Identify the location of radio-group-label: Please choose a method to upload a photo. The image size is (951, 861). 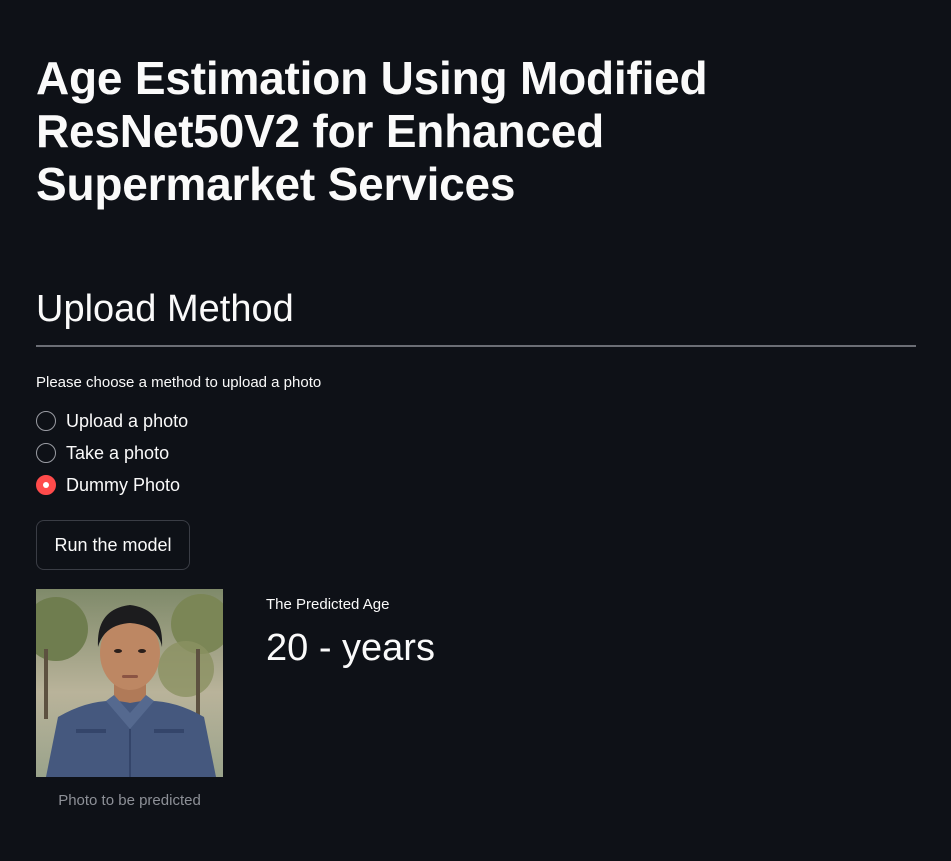
(179, 382).